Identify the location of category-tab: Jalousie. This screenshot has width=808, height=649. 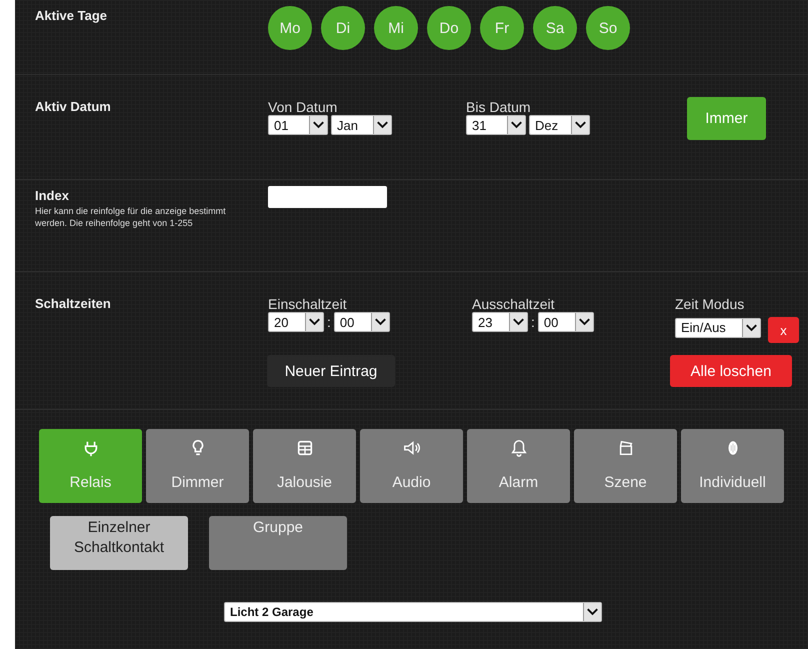
(304, 466).